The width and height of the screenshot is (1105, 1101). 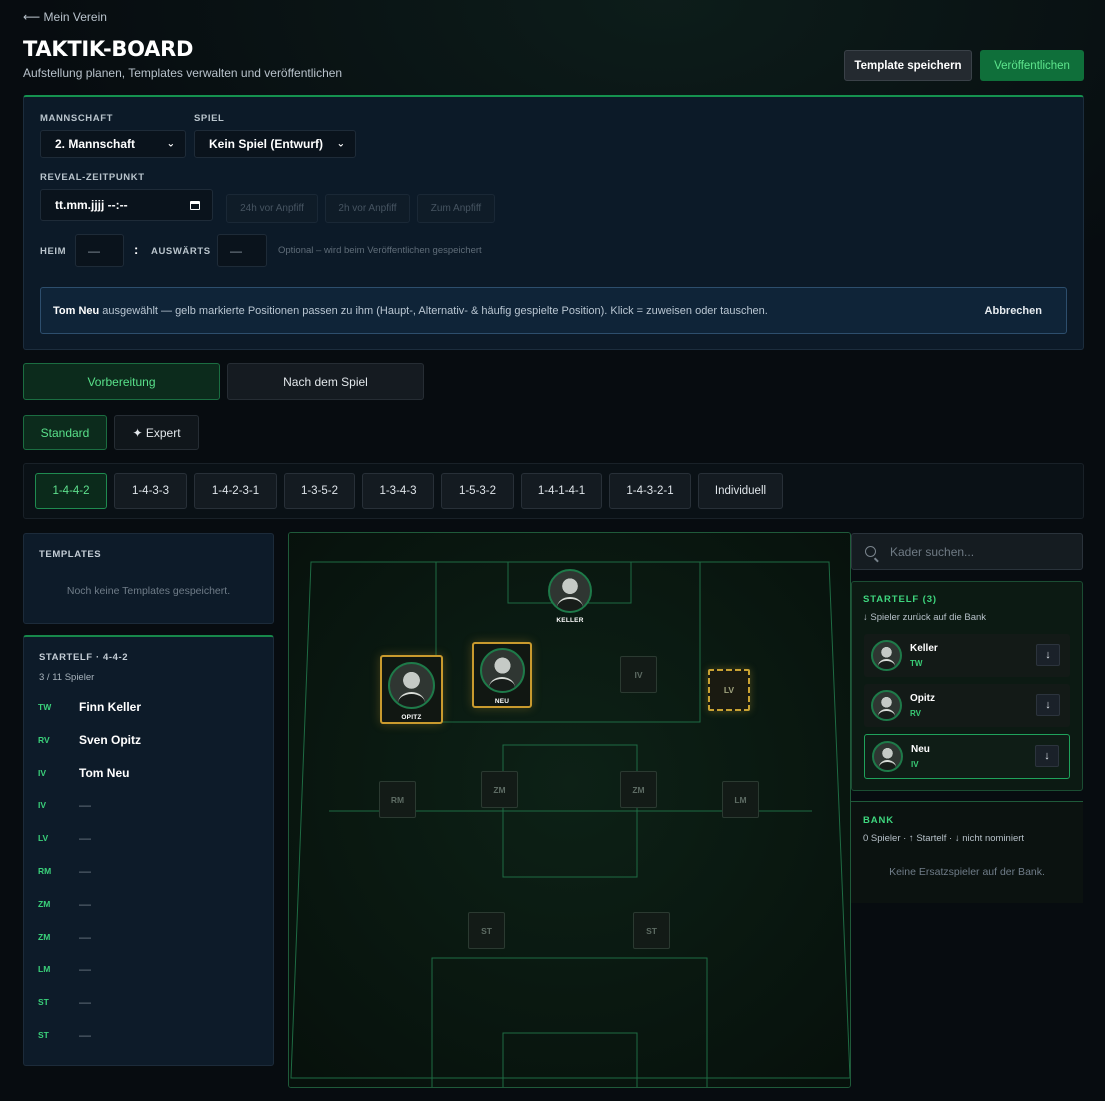 What do you see at coordinates (1032, 65) in the screenshot?
I see `publish-button: Veröffentlichen` at bounding box center [1032, 65].